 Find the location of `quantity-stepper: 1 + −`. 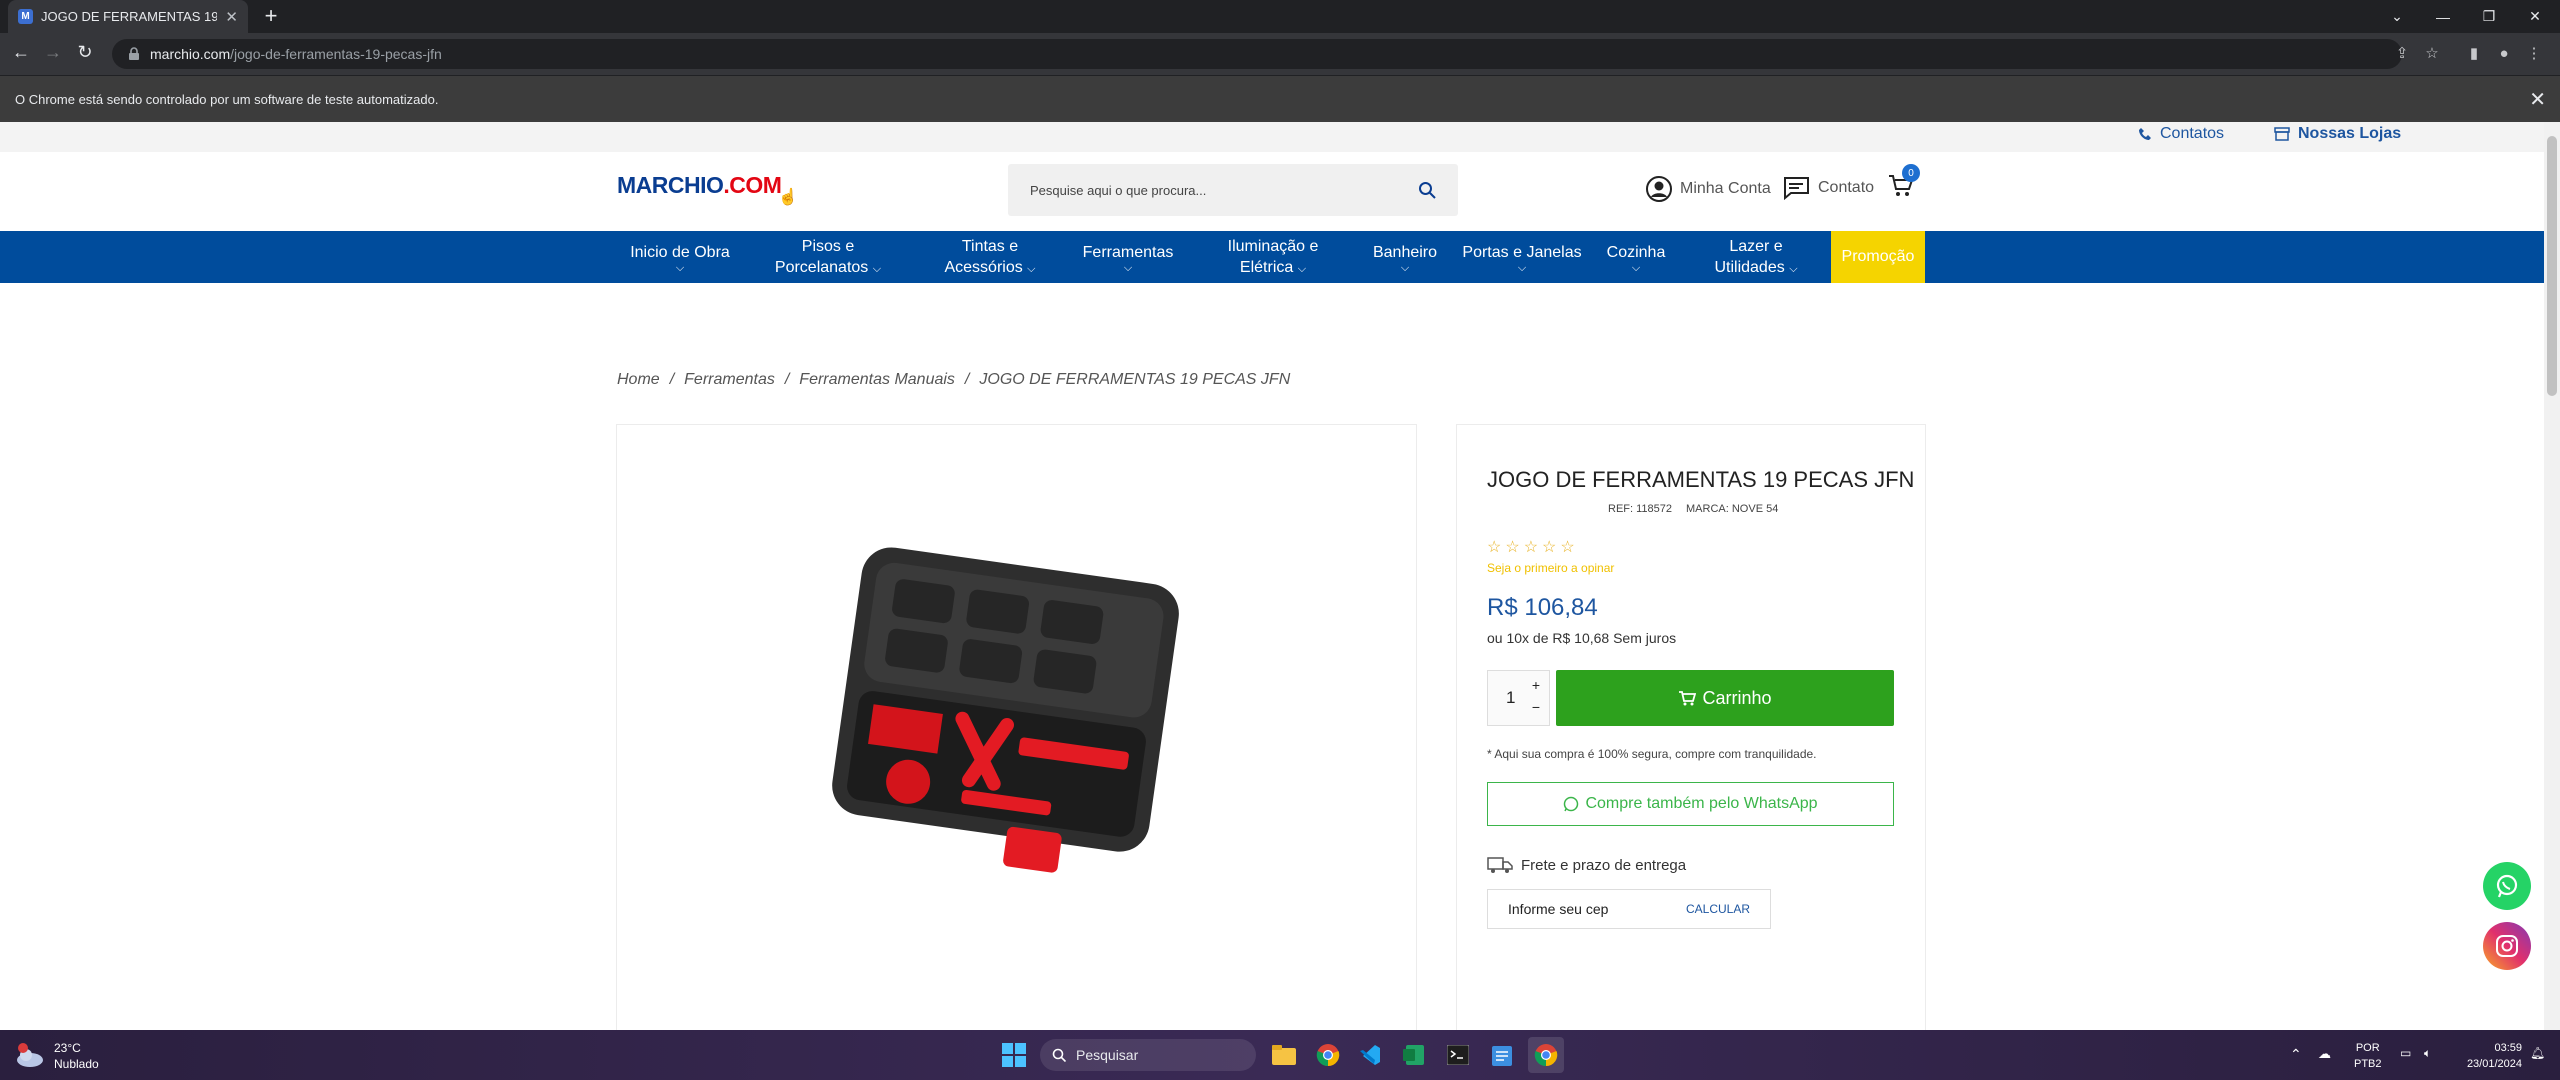

quantity-stepper: 1 + − is located at coordinates (1518, 698).